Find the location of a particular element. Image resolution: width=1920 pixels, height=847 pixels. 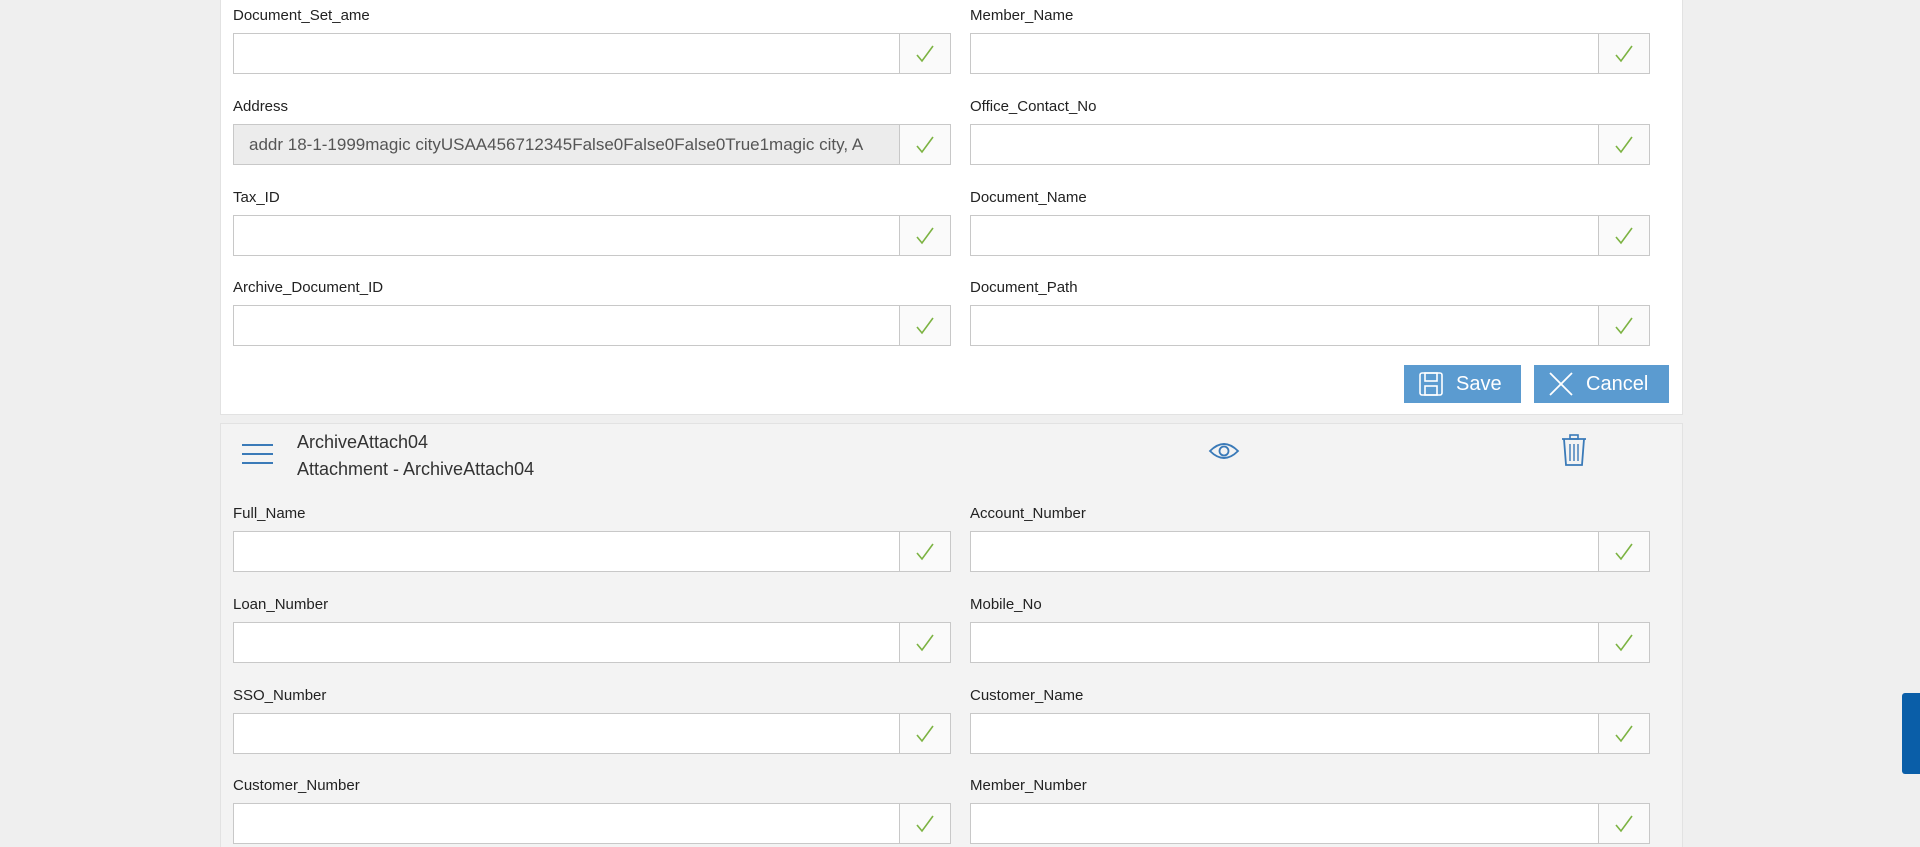

office-contact-no-field is located at coordinates (1310, 144).